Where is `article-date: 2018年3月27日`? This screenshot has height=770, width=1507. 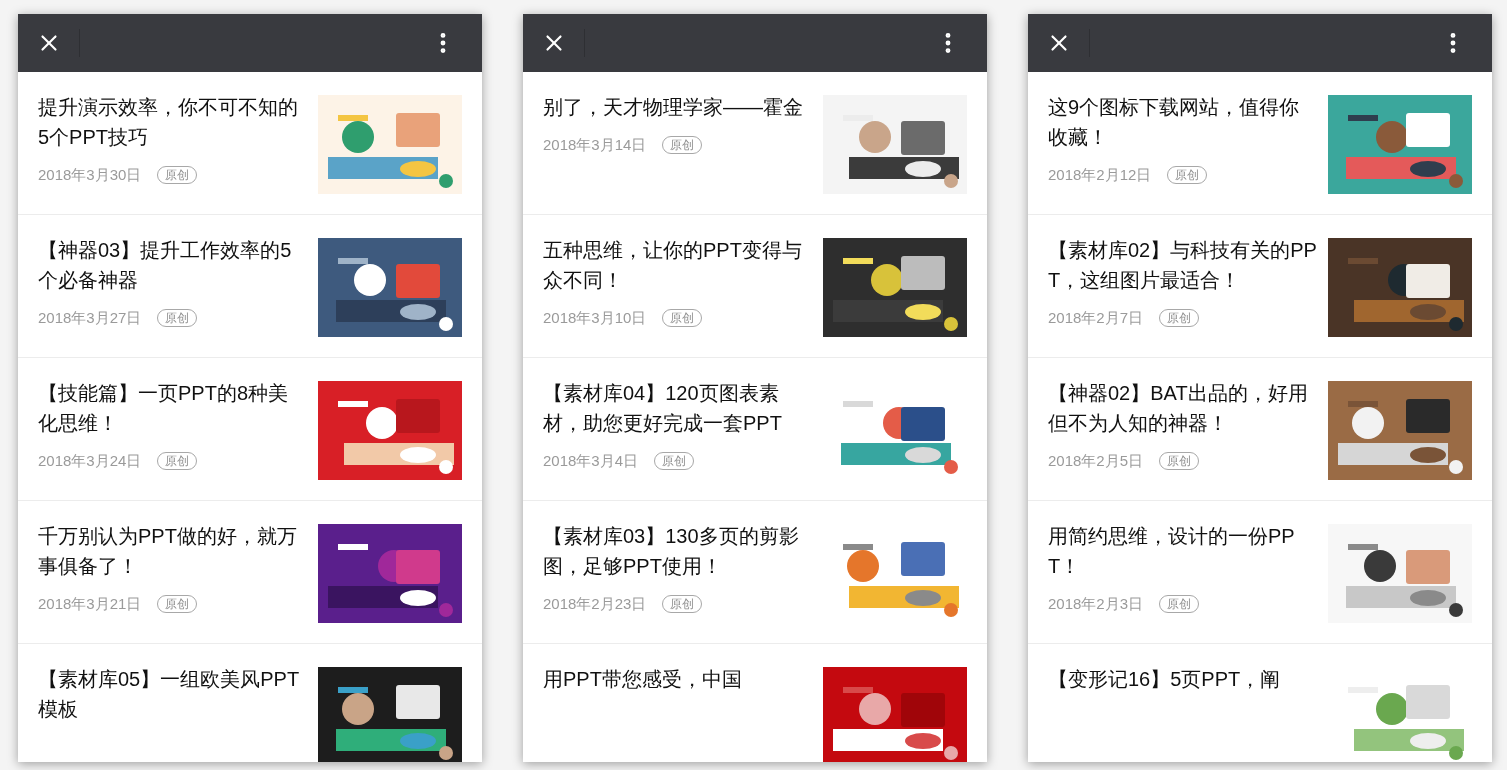 article-date: 2018年3月27日 is located at coordinates (90, 318).